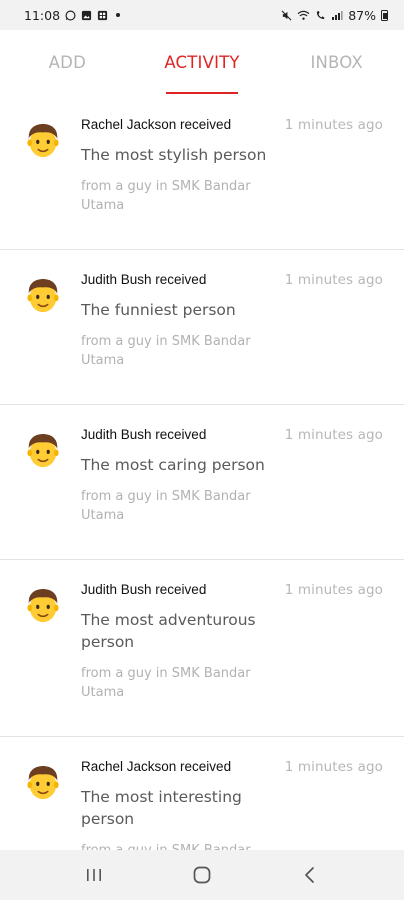 This screenshot has height=900, width=404. What do you see at coordinates (202, 15) in the screenshot?
I see `status-bar: 11:08 87%` at bounding box center [202, 15].